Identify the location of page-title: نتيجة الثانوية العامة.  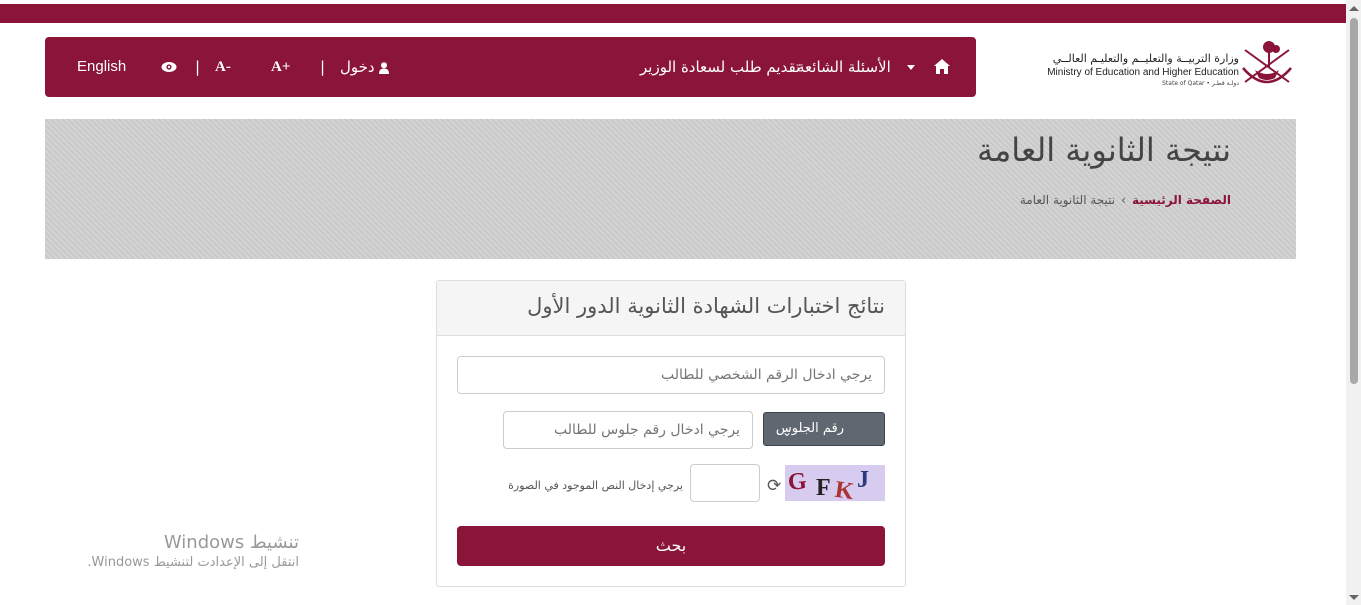
(1103, 150).